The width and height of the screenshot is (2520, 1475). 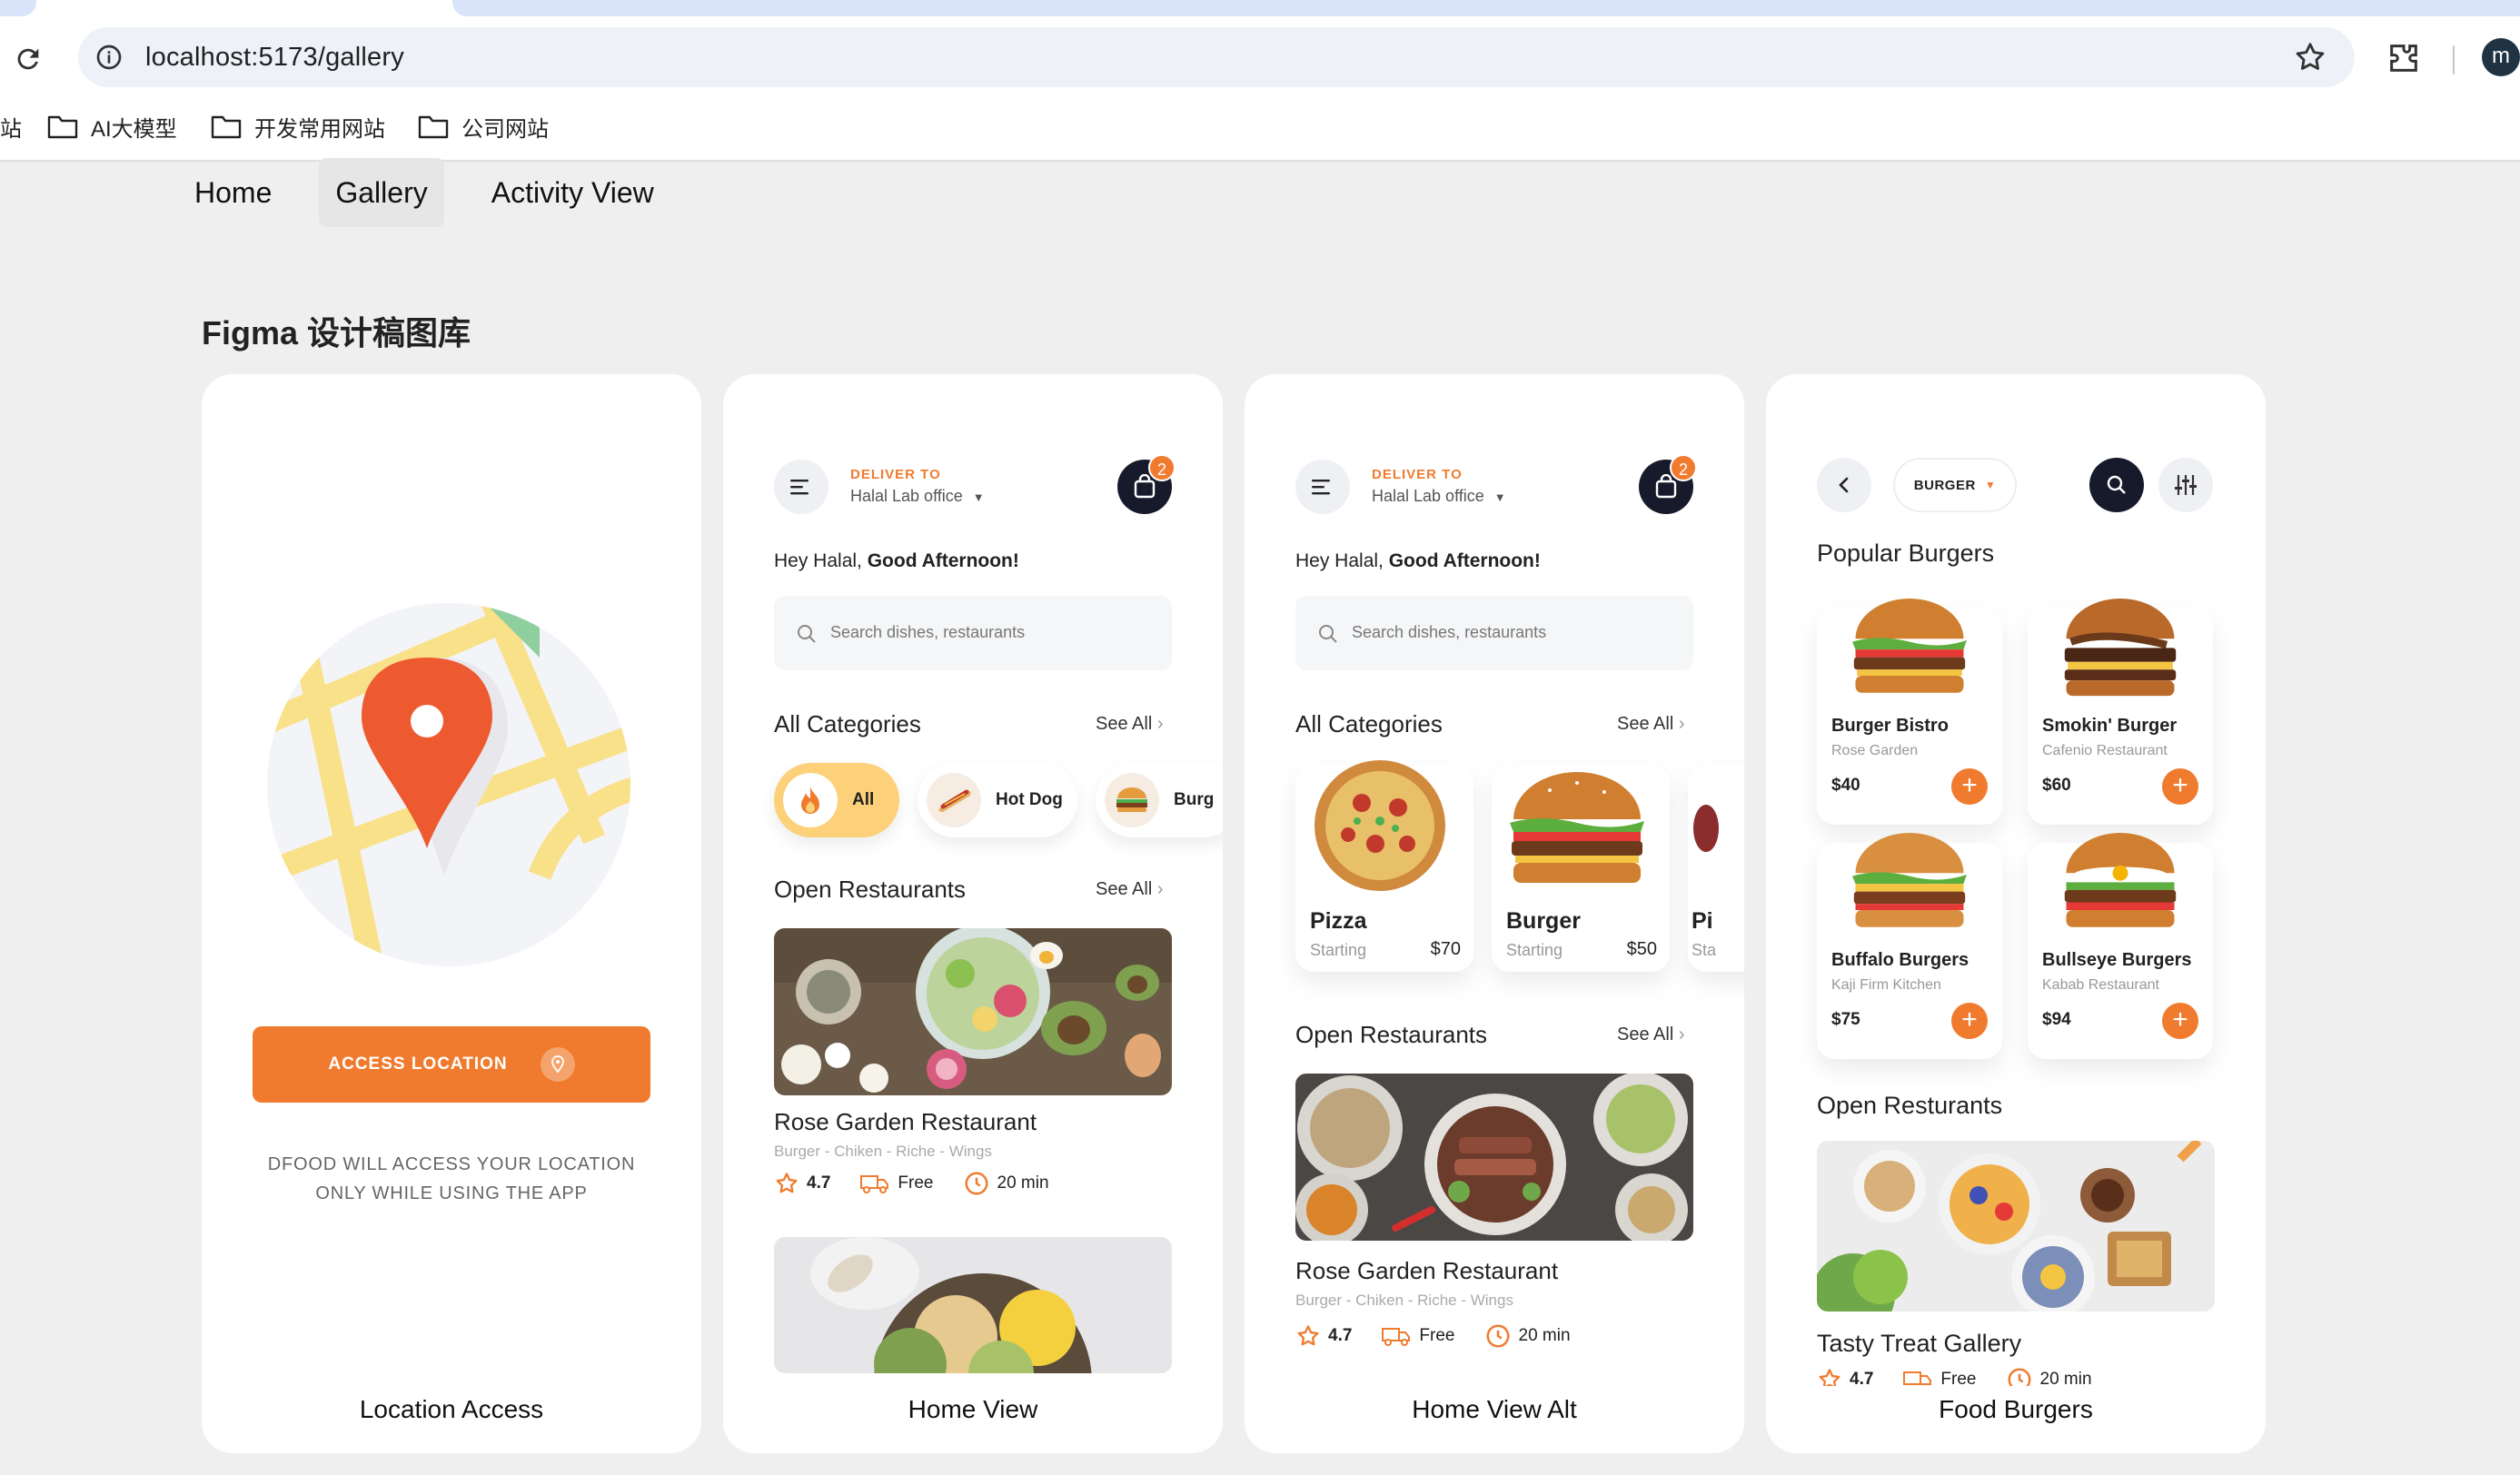 I want to click on caret-down-icon: ▼, so click(x=1991, y=485).